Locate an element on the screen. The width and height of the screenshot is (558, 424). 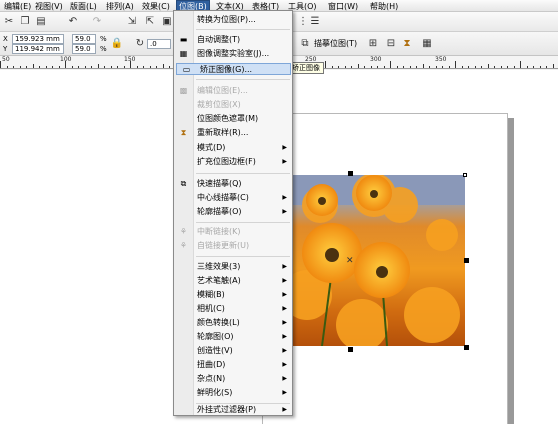
cut-icon: ✂ is located at coordinates (9, 22).